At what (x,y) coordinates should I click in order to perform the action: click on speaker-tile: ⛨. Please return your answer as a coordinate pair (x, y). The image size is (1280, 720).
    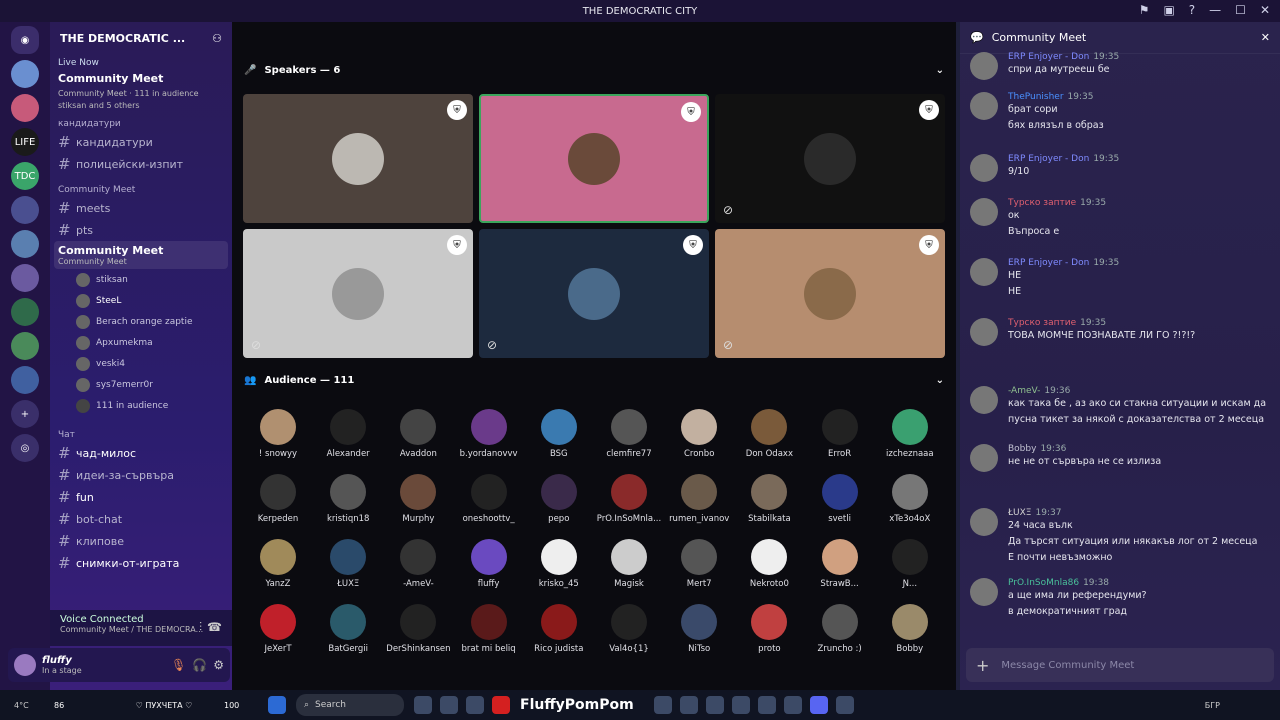
    Looking at the image, I should click on (358, 158).